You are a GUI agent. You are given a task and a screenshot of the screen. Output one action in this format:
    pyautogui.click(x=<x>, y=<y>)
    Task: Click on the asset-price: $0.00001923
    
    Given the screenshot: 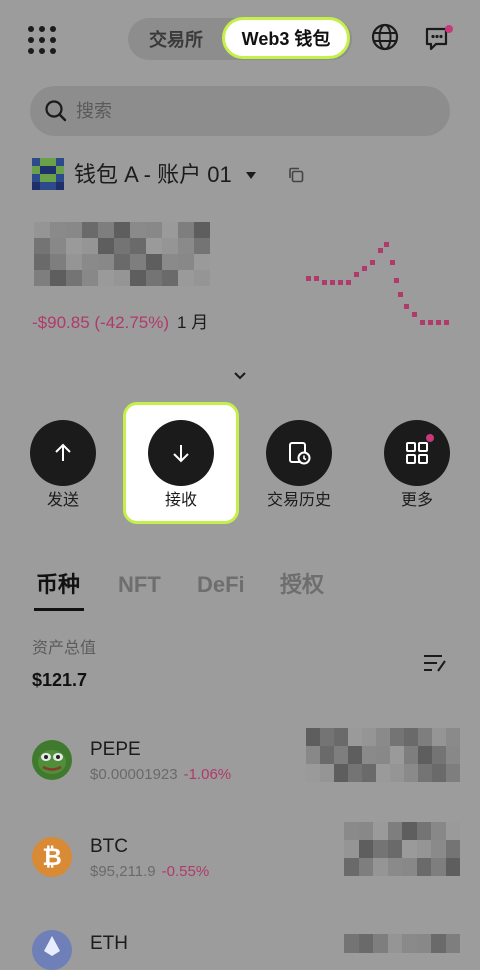 What is the action you would take?
    pyautogui.click(x=134, y=774)
    